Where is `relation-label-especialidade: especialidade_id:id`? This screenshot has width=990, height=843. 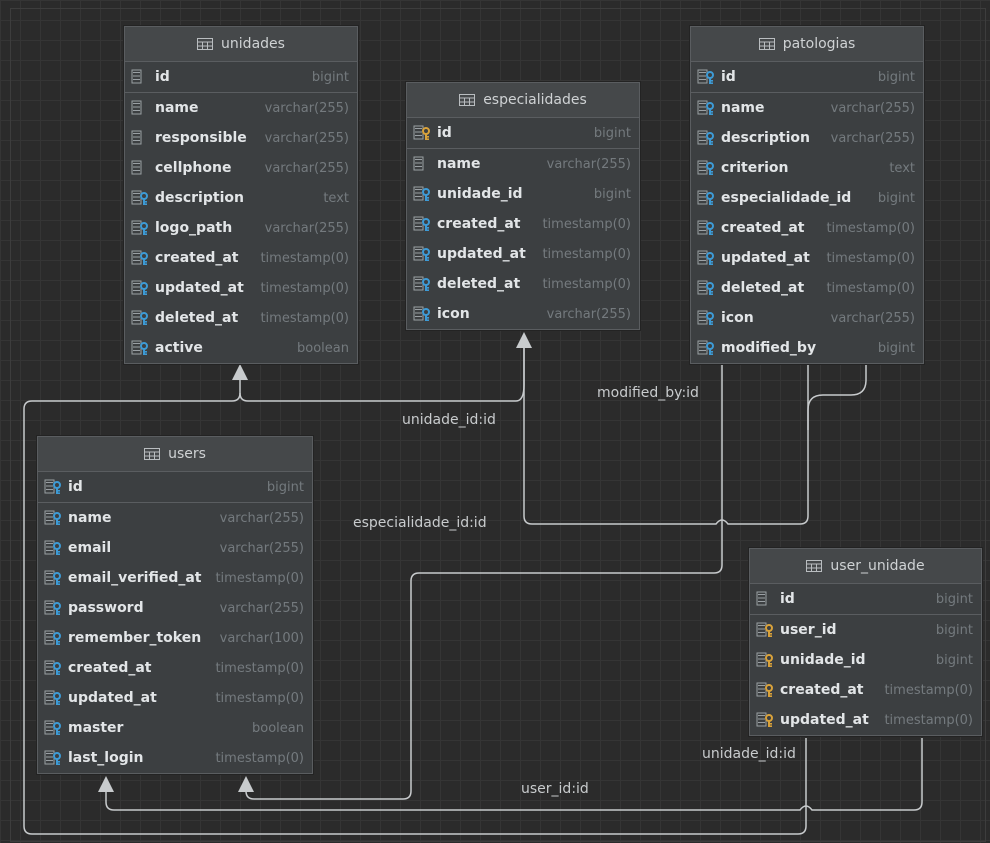 relation-label-especialidade: especialidade_id:id is located at coordinates (420, 523).